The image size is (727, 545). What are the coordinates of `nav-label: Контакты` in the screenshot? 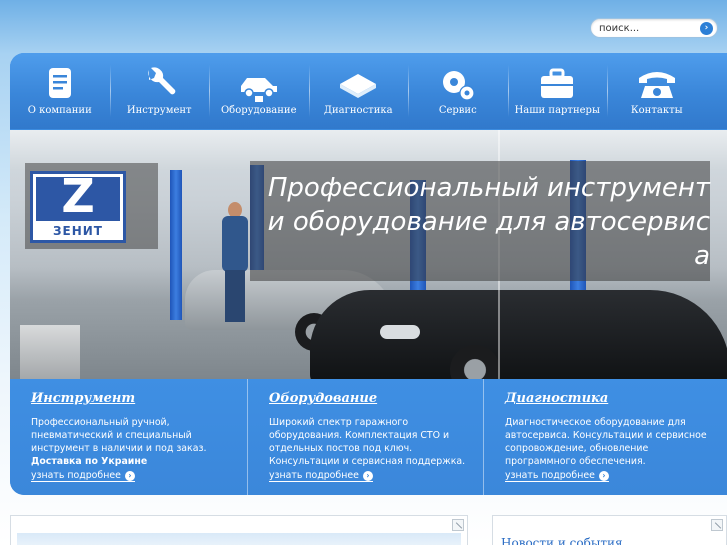 It's located at (656, 110).